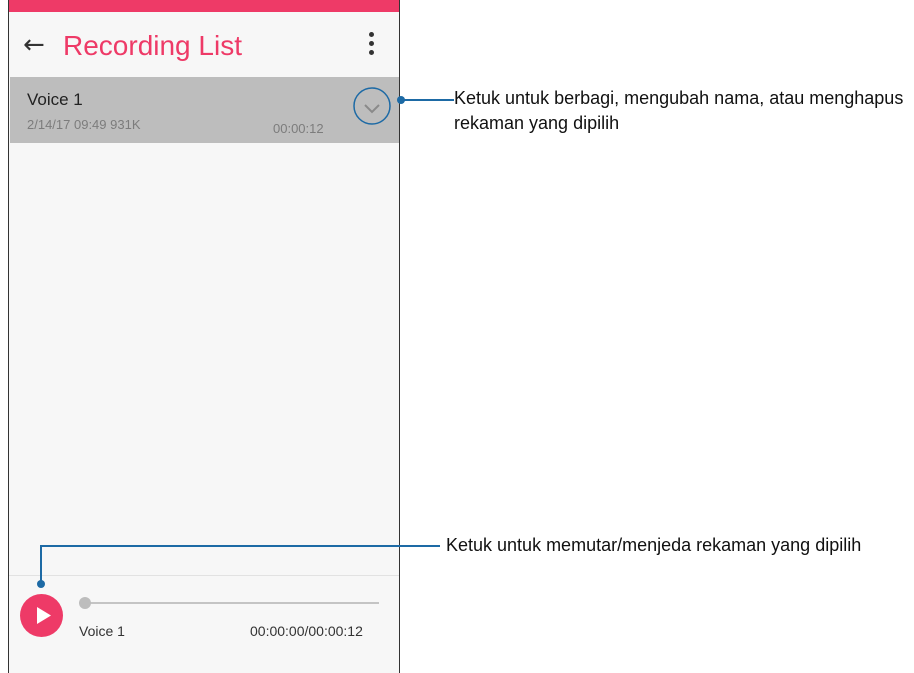 The width and height of the screenshot is (914, 673). What do you see at coordinates (85, 603) in the screenshot?
I see `seek-thumb` at bounding box center [85, 603].